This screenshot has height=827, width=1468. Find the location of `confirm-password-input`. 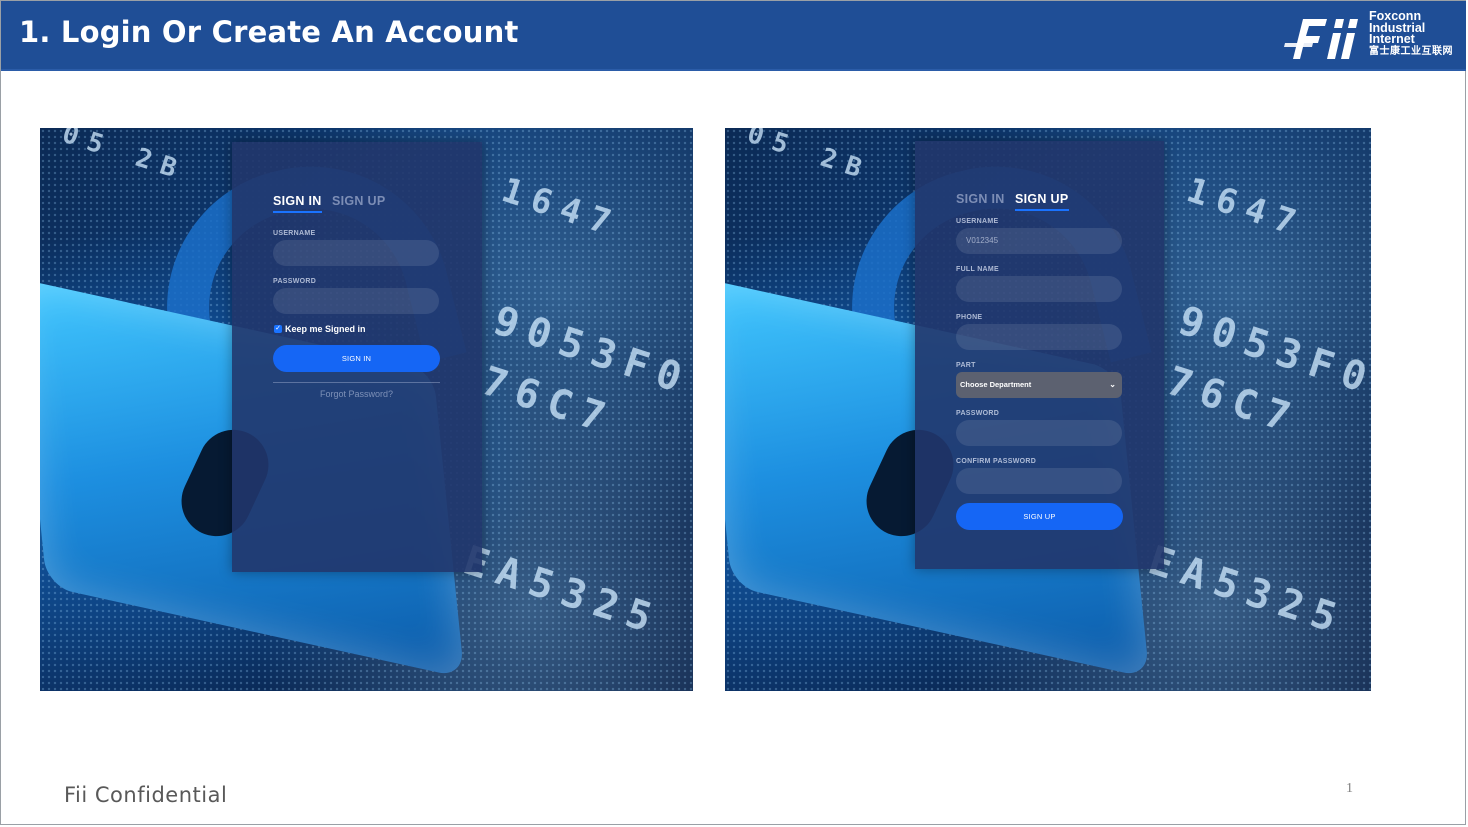

confirm-password-input is located at coordinates (1039, 481).